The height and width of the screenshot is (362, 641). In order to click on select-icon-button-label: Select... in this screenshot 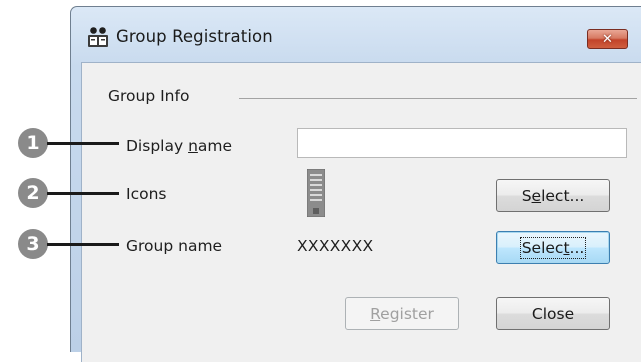, I will do `click(553, 195)`.